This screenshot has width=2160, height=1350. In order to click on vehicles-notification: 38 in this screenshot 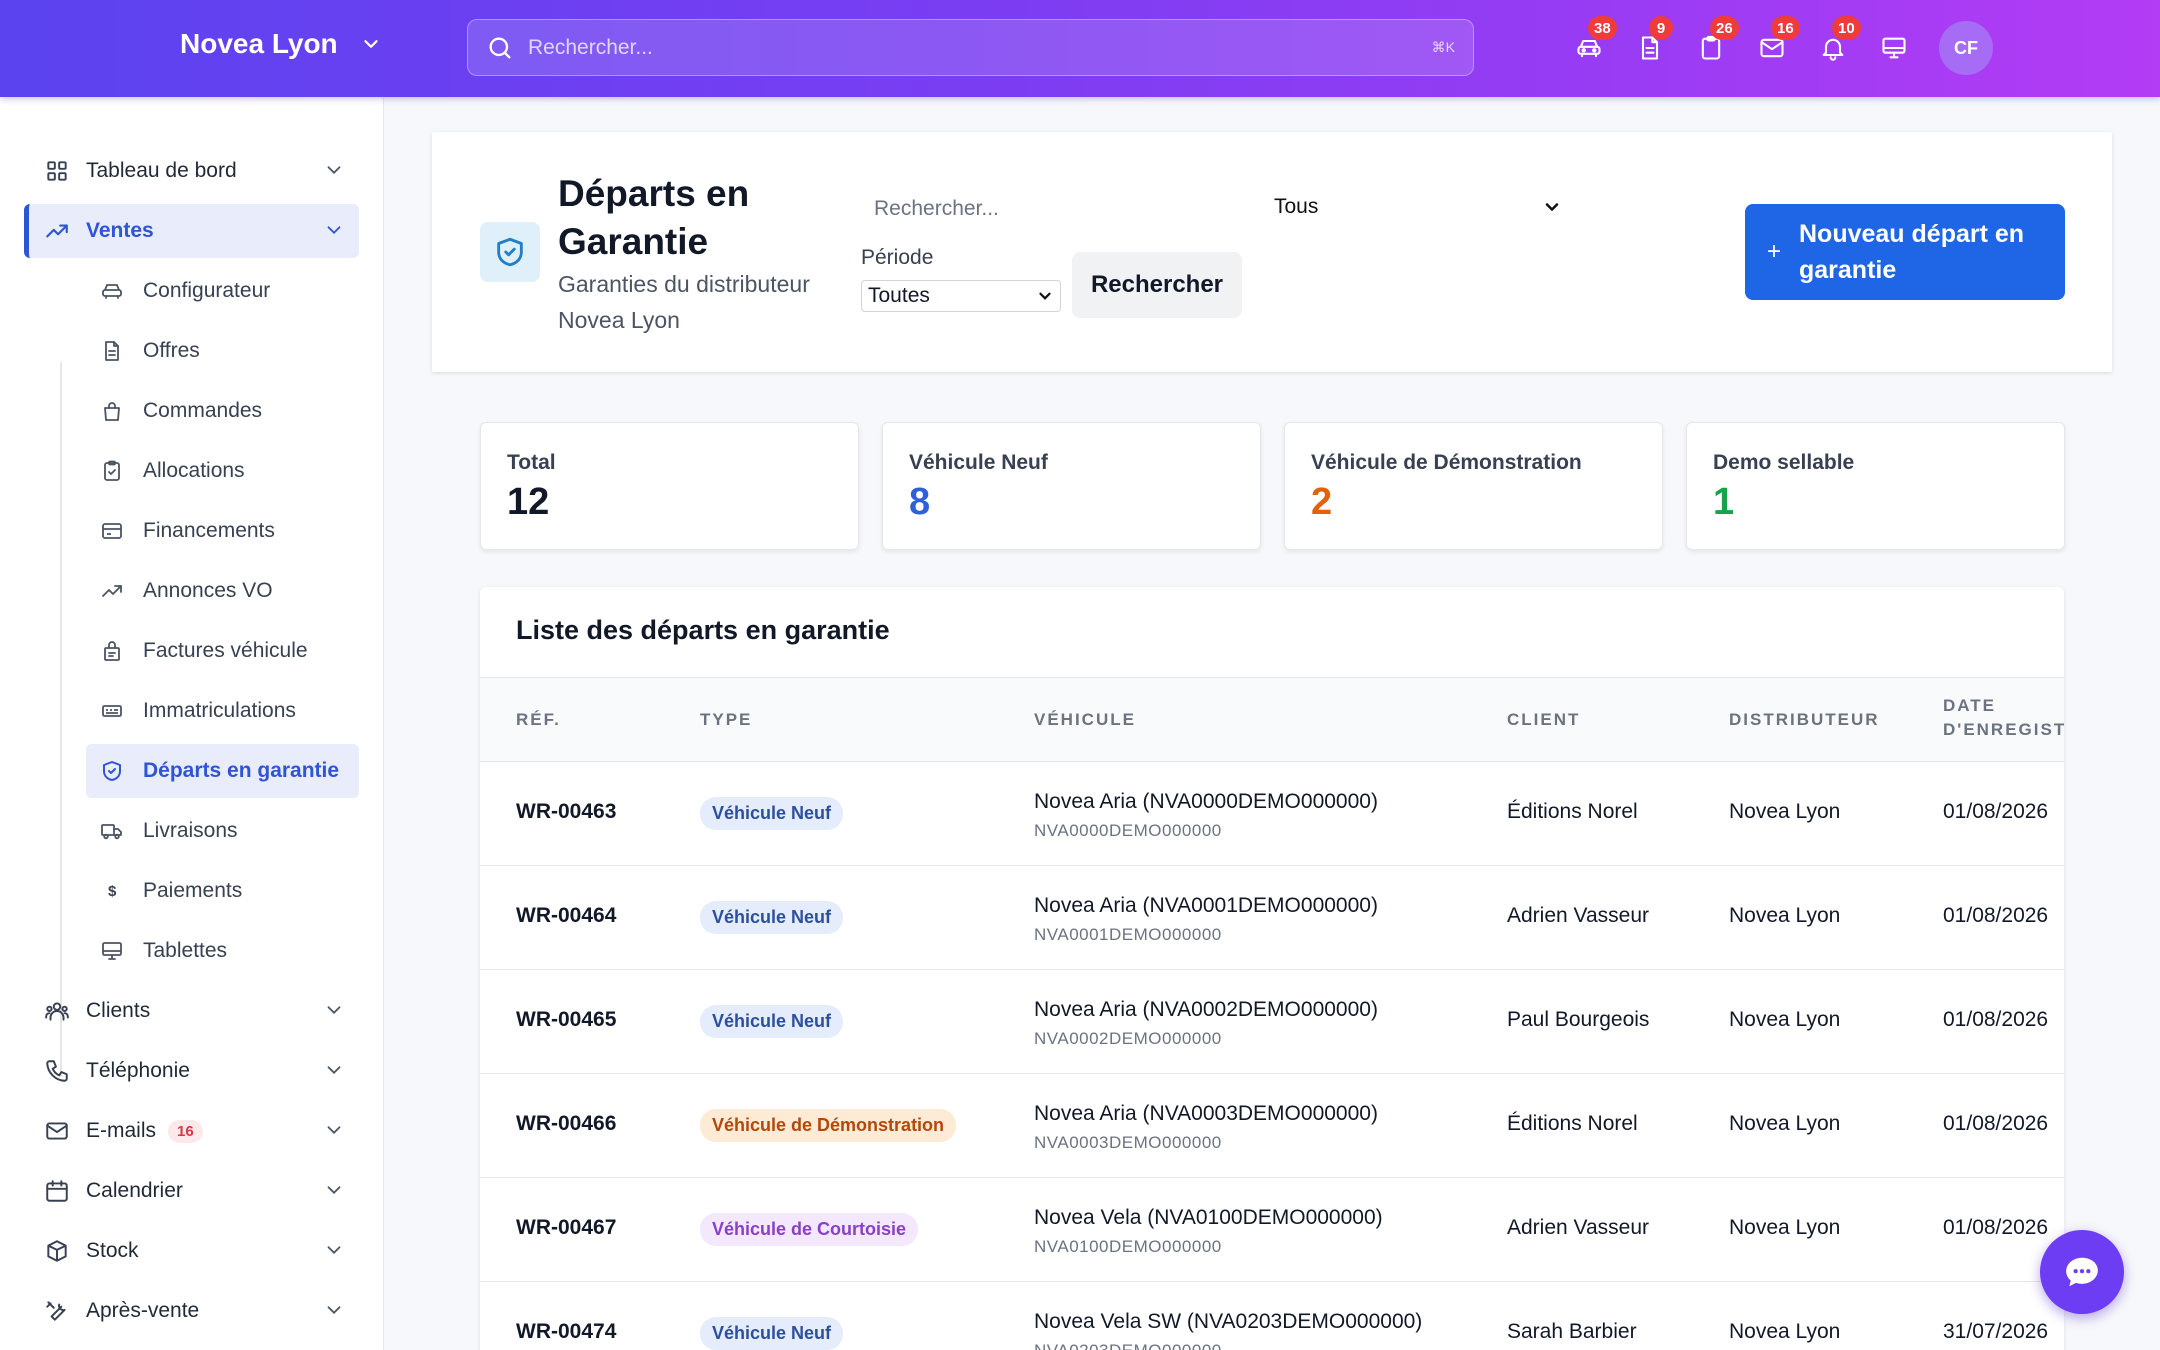, I will do `click(1594, 42)`.